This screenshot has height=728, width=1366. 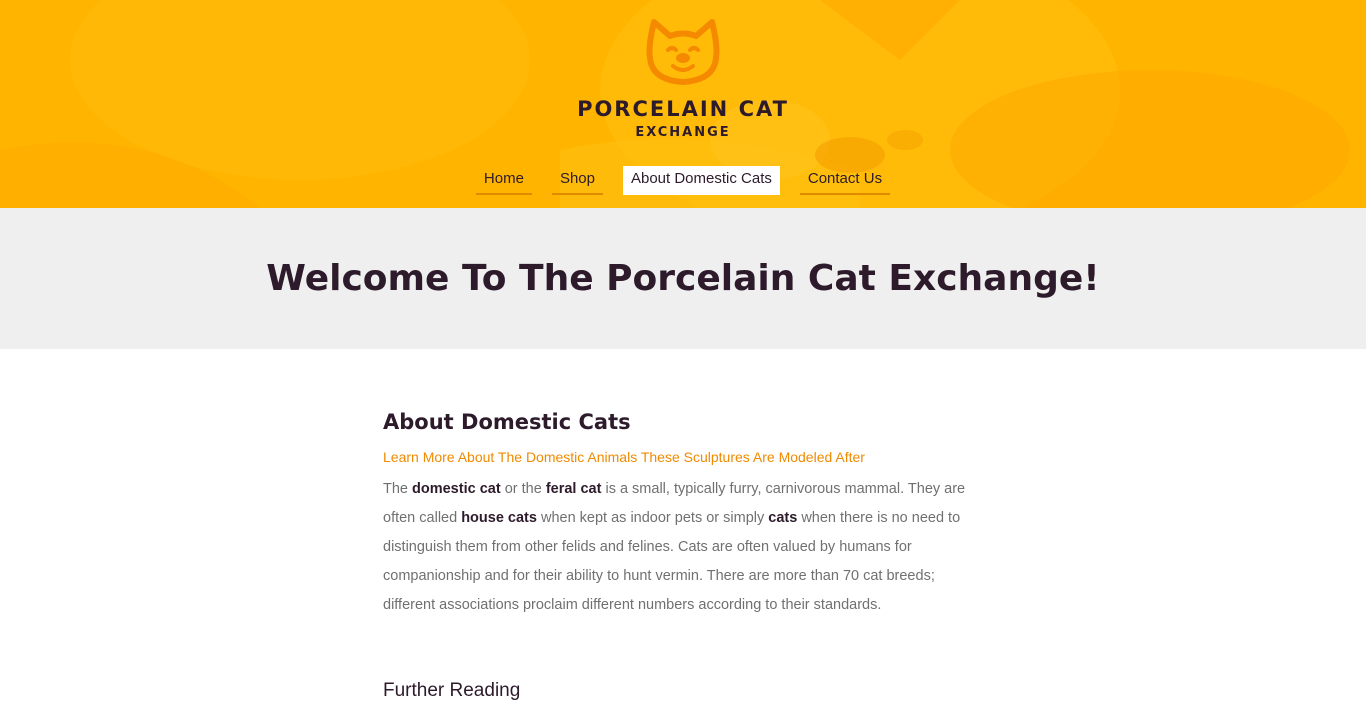 What do you see at coordinates (577, 180) in the screenshot?
I see `nav-shop: Shop` at bounding box center [577, 180].